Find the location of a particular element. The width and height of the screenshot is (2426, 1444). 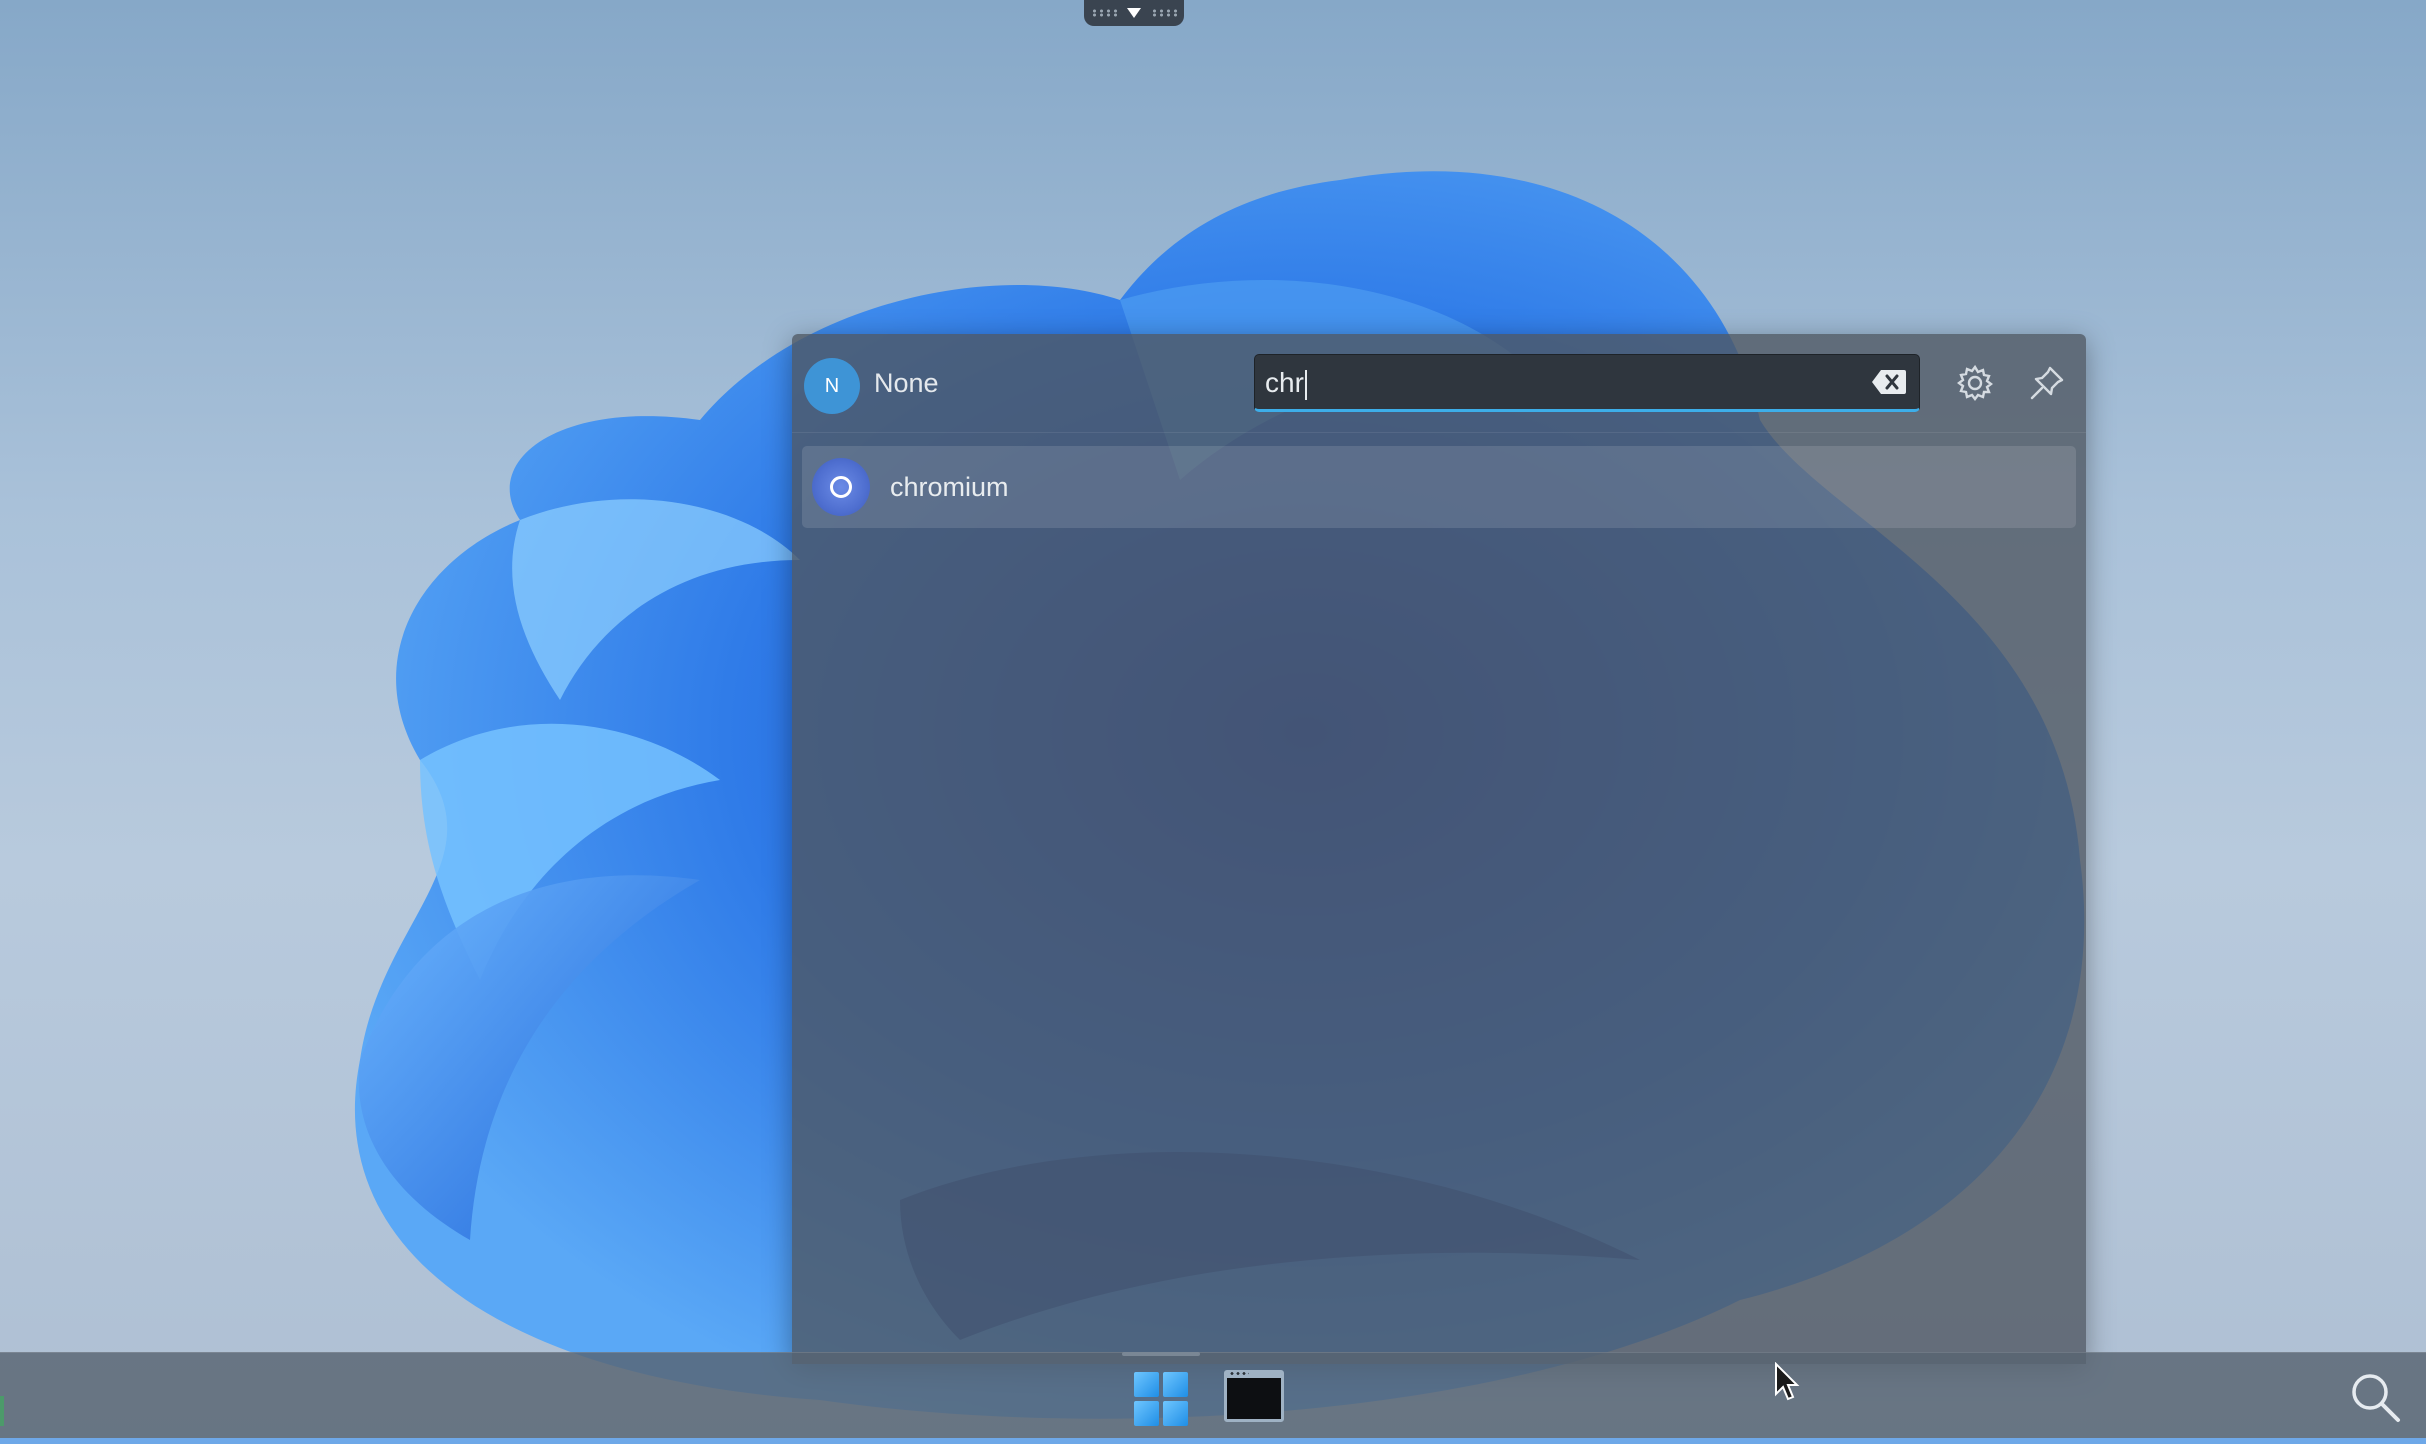

search-result-item: chromium is located at coordinates (1439, 487).